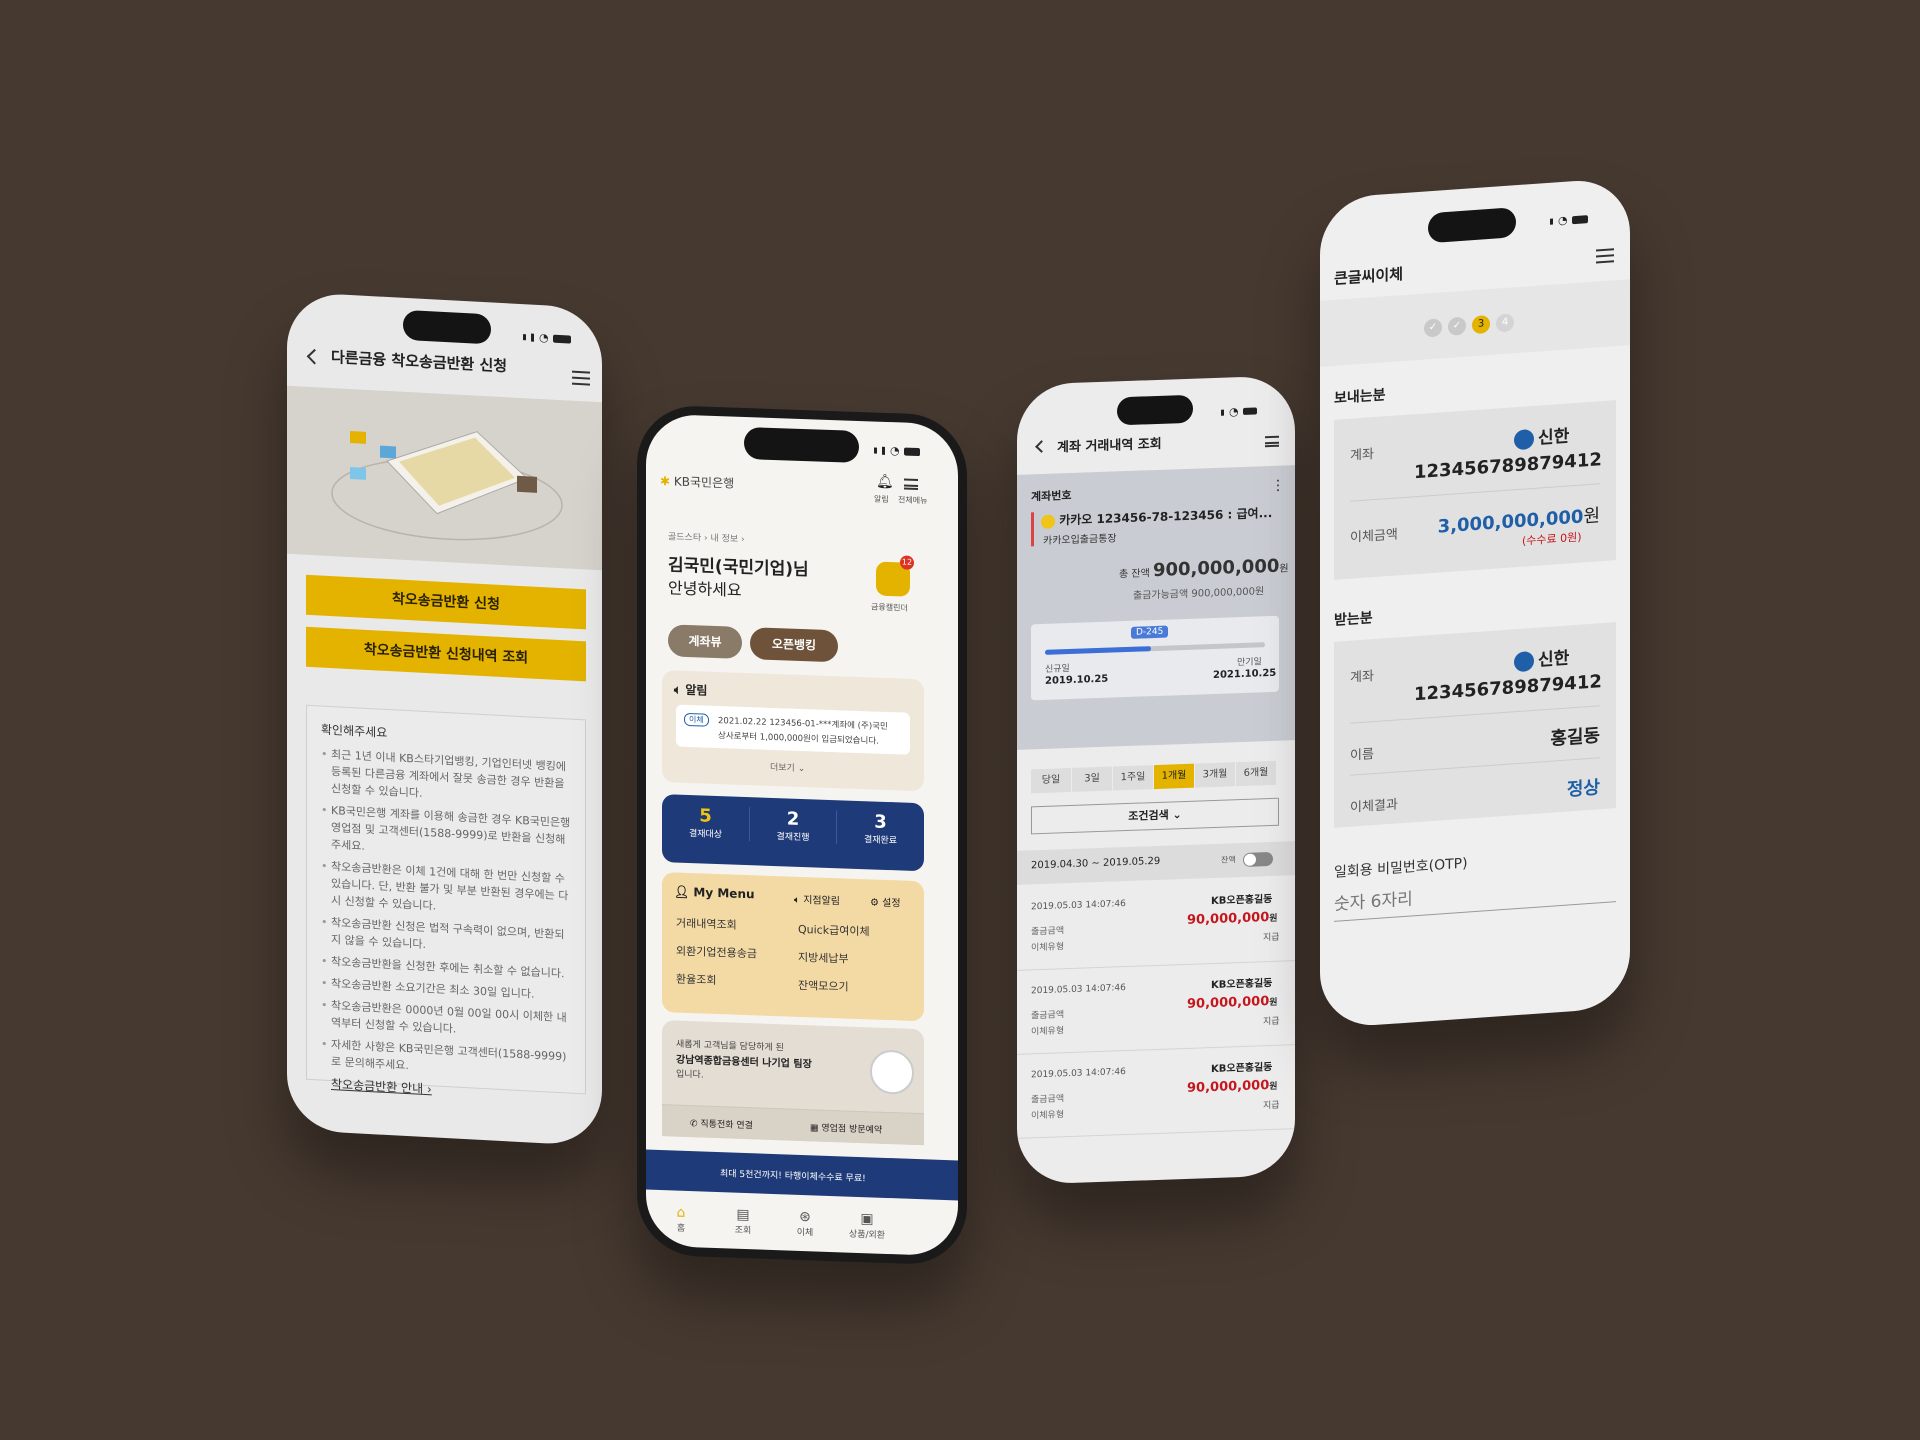 This screenshot has height=1440, width=1920. I want to click on period-1month: 1개월, so click(1174, 776).